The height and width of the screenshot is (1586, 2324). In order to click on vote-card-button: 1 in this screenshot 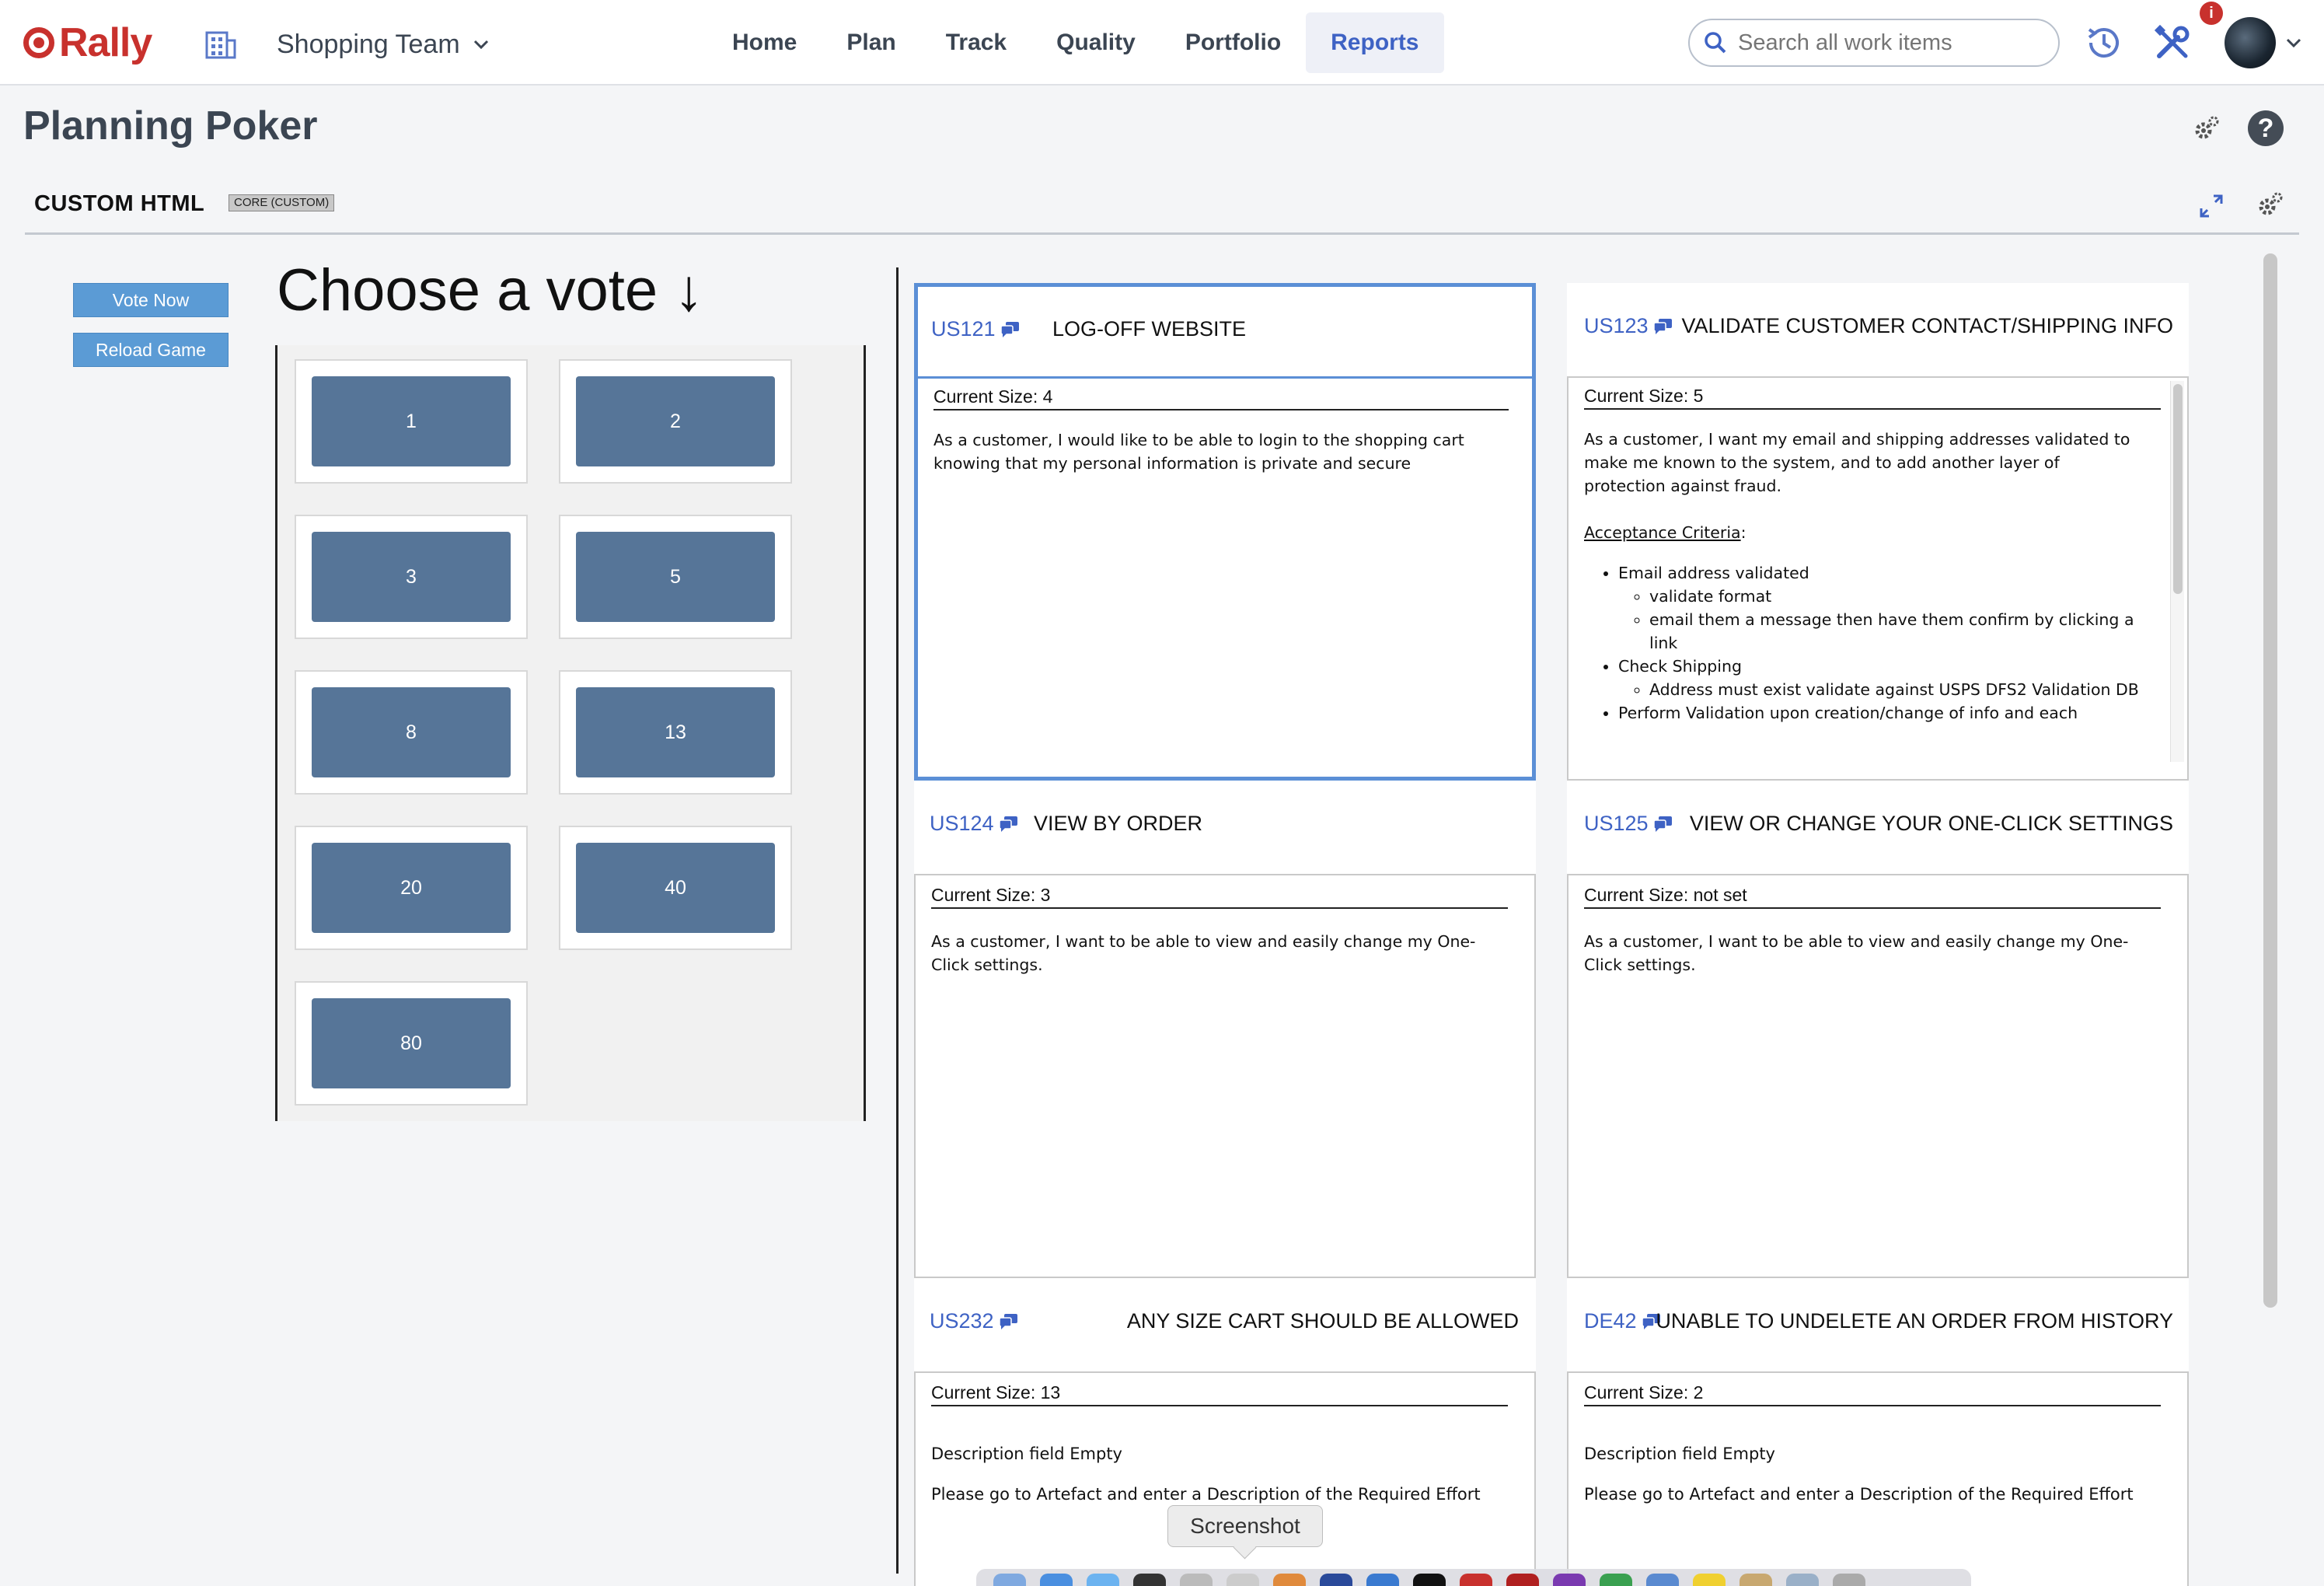, I will do `click(411, 421)`.